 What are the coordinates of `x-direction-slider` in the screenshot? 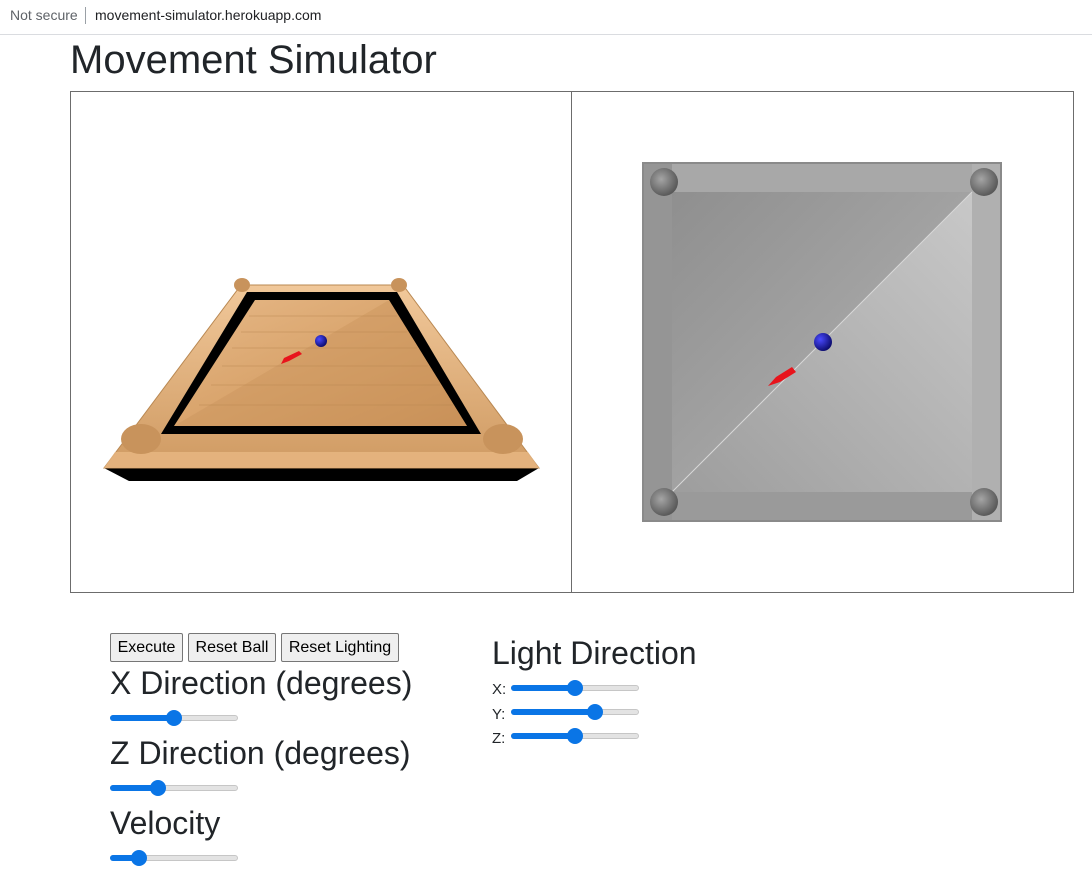 It's located at (174, 718).